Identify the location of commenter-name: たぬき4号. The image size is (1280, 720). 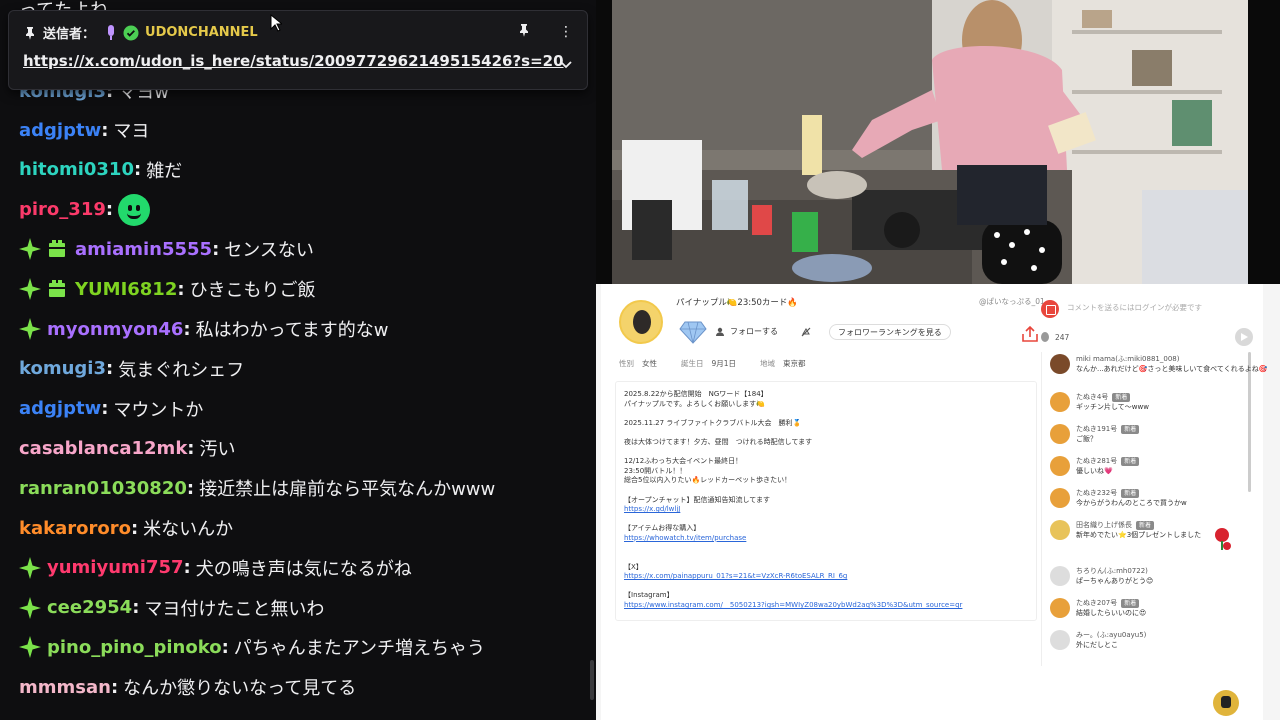
(1092, 397).